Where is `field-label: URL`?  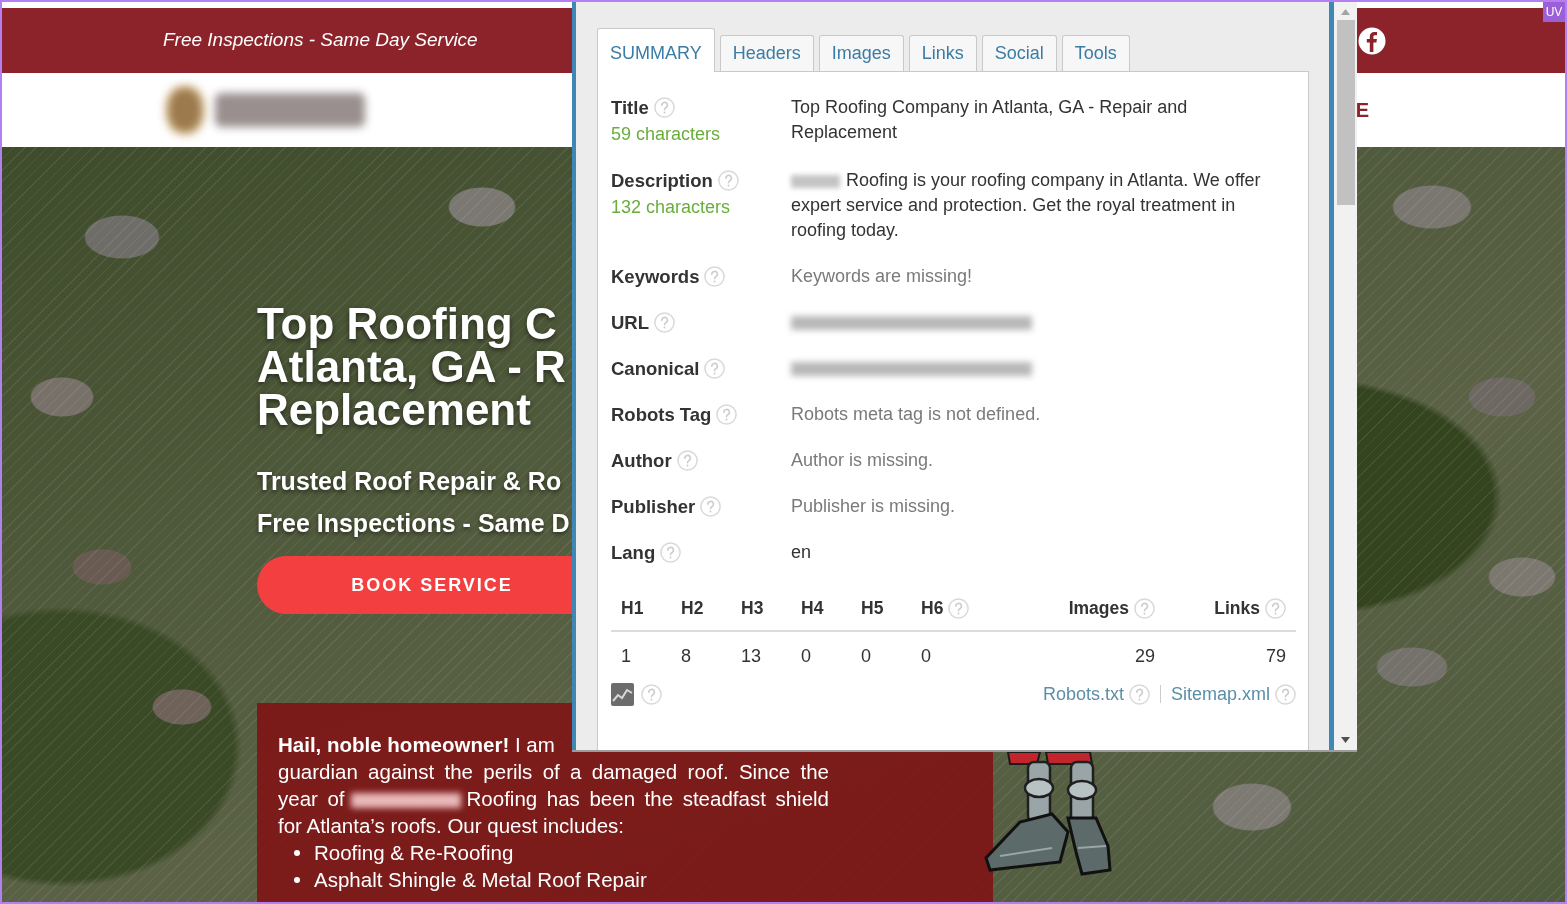 field-label: URL is located at coordinates (630, 323).